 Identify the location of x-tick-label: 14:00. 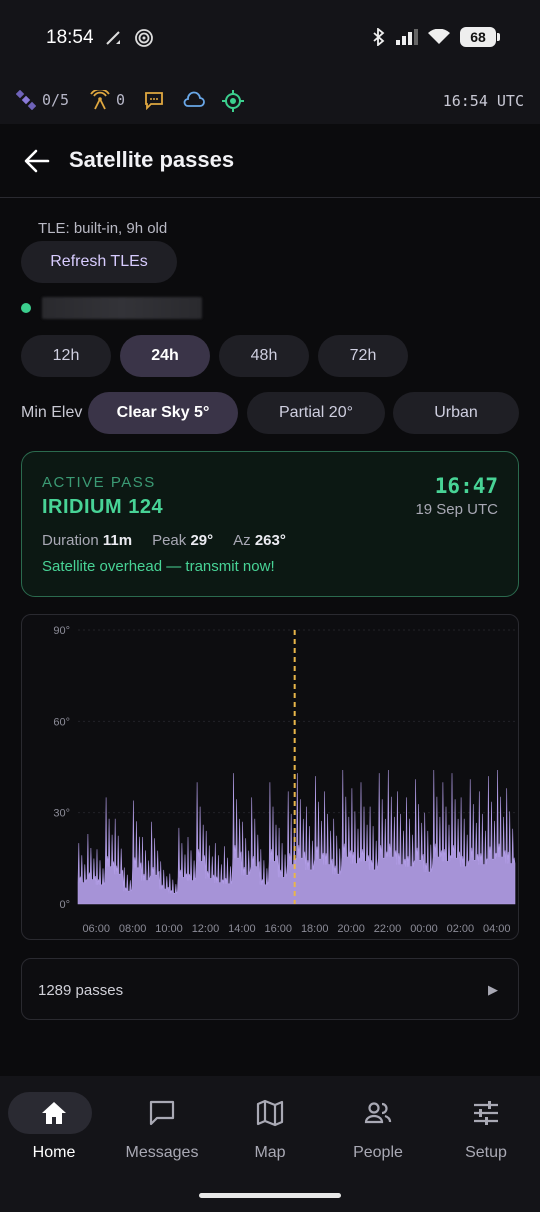
(242, 929).